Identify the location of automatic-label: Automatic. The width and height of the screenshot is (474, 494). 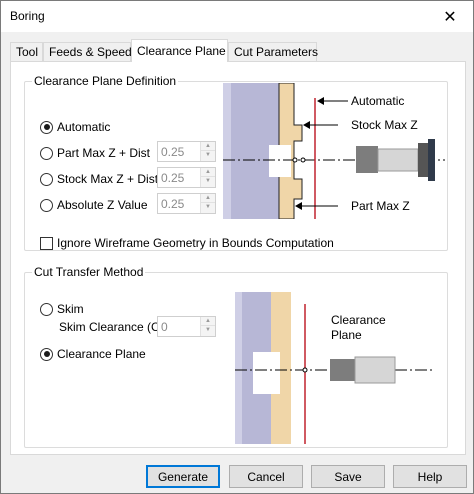
(84, 127).